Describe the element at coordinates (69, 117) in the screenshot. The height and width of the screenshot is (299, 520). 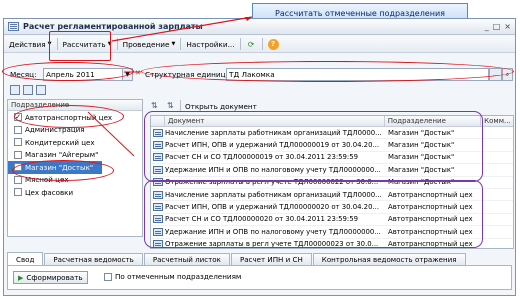
I see `unit-tree-label: Автотранспортный цех` at that location.